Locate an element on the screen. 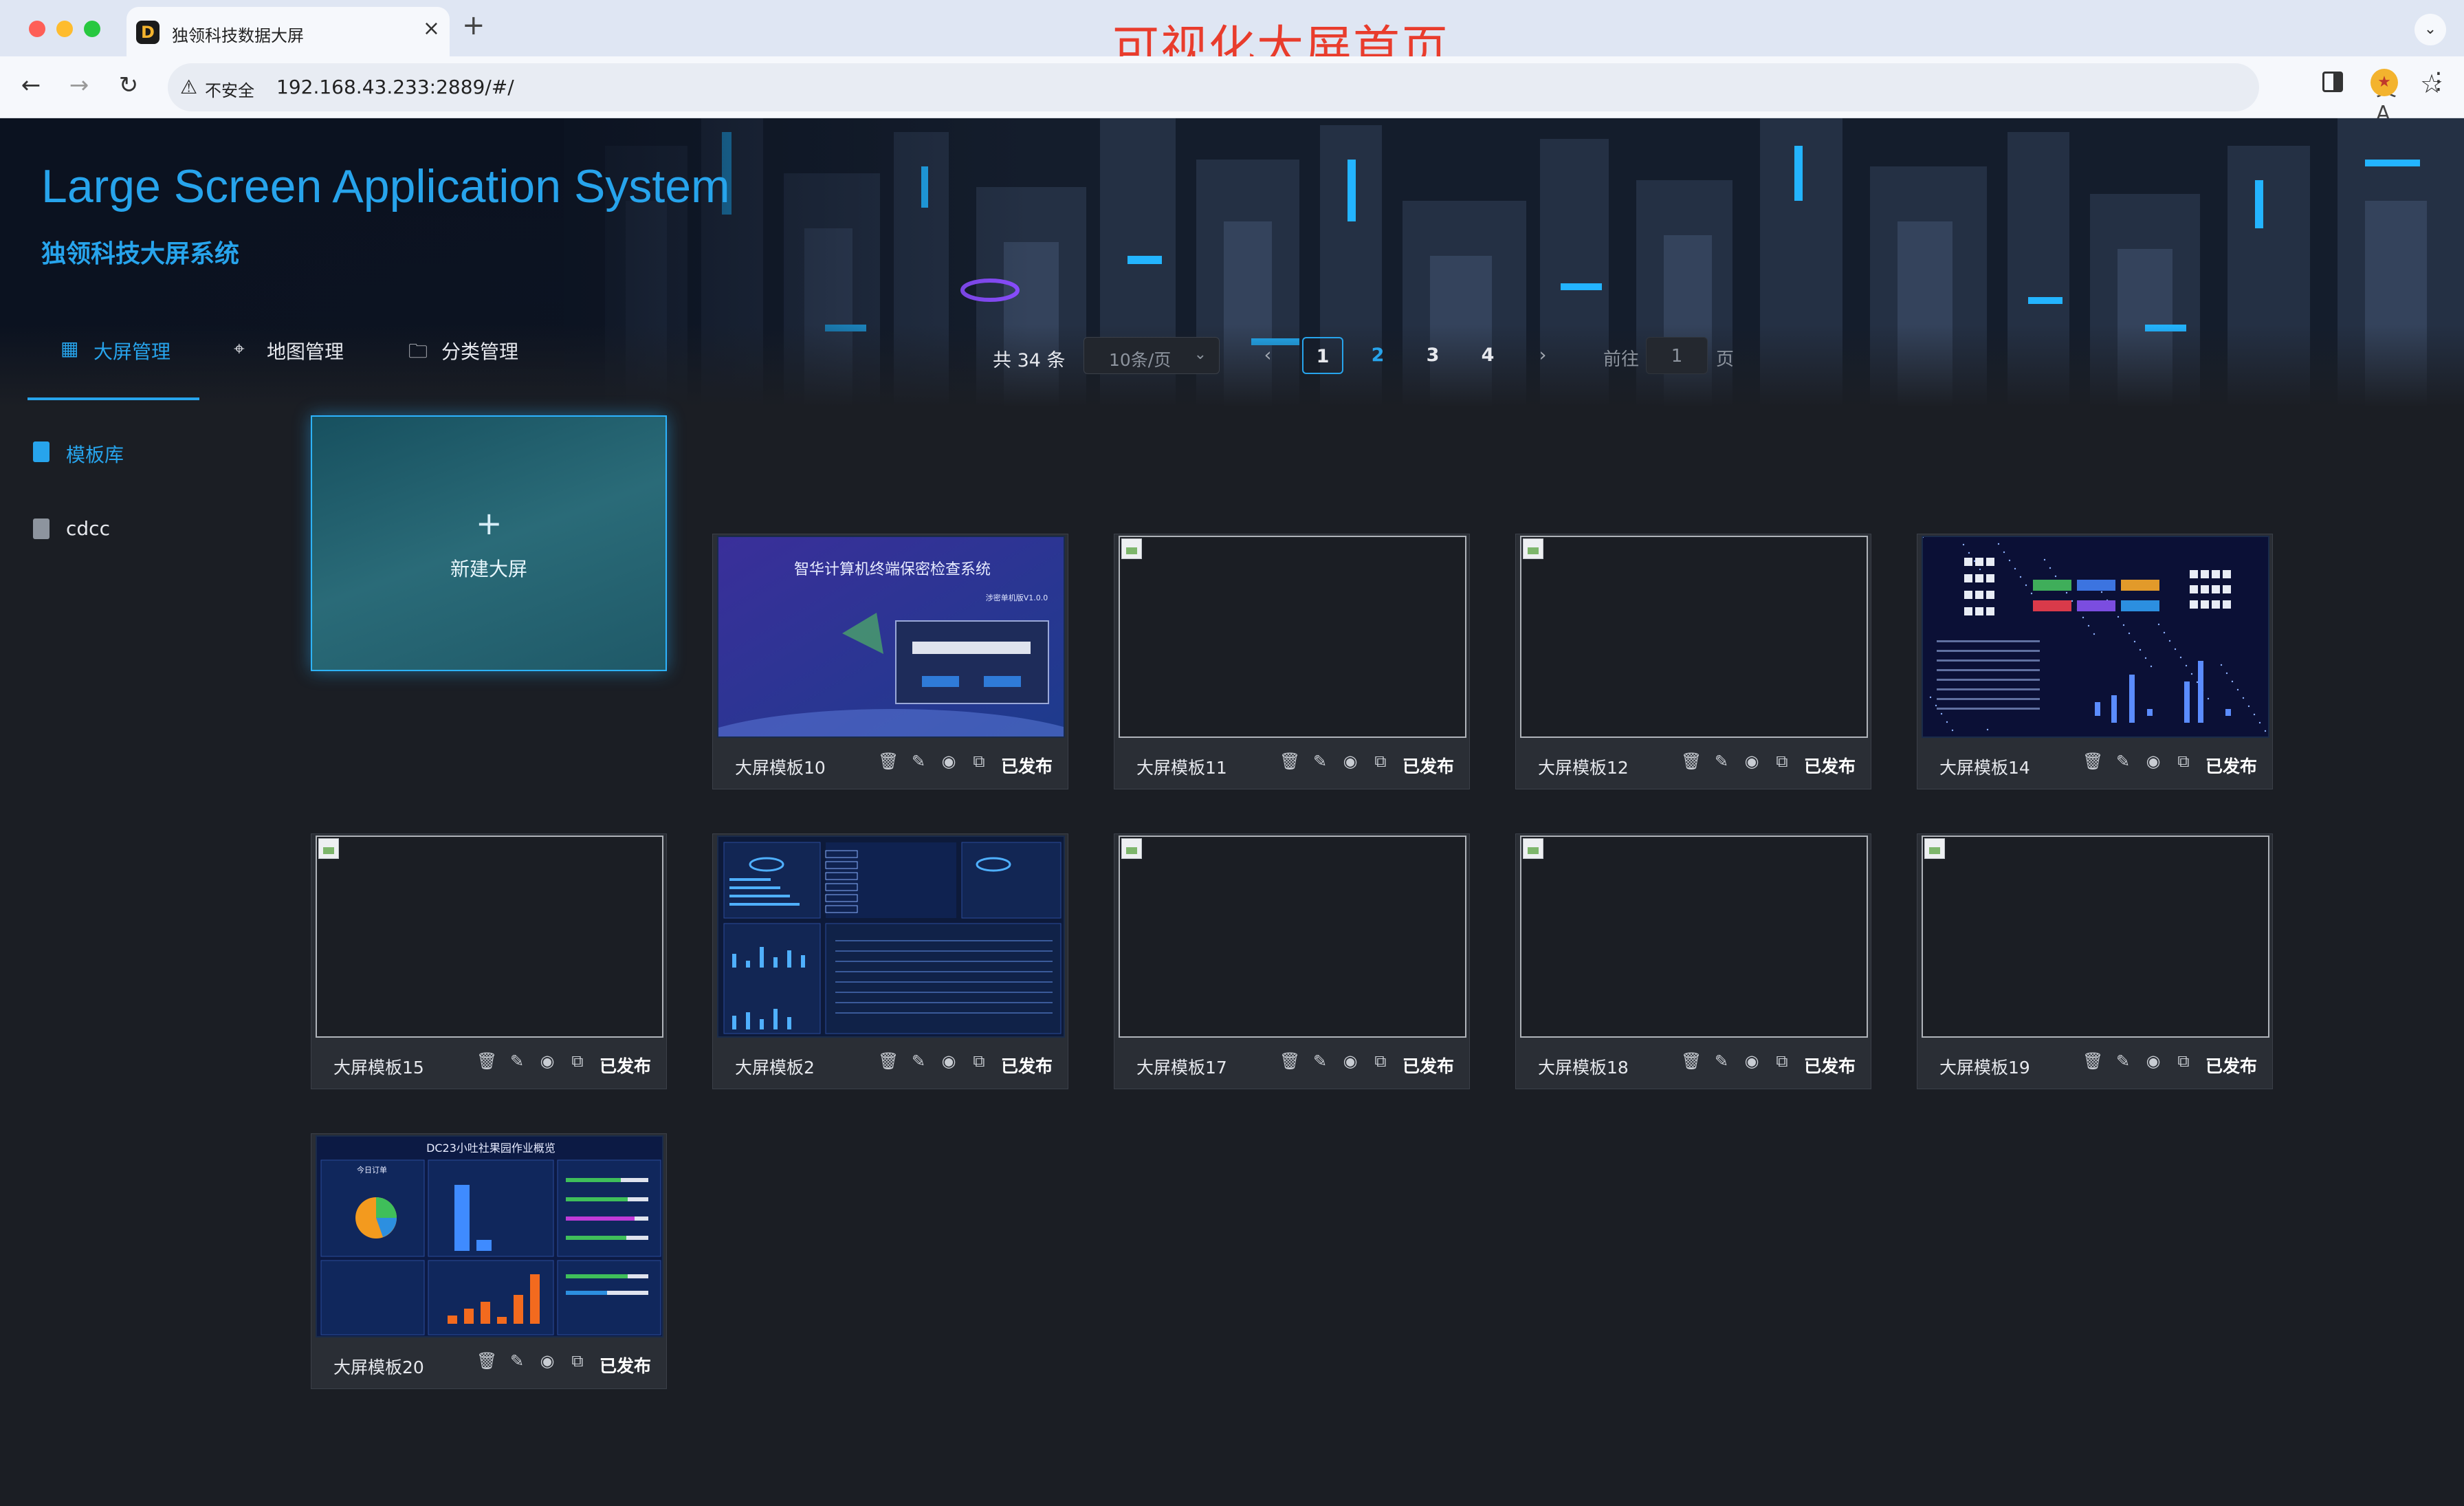  template-name: 大屏模板18 is located at coordinates (1584, 1068).